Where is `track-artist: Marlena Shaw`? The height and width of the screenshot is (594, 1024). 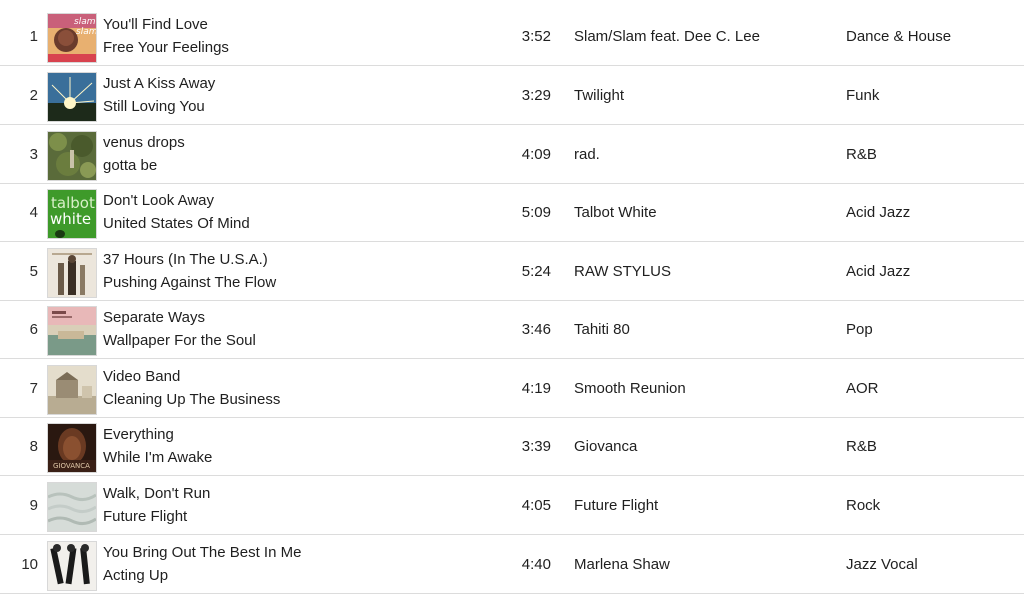 track-artist: Marlena Shaw is located at coordinates (622, 564).